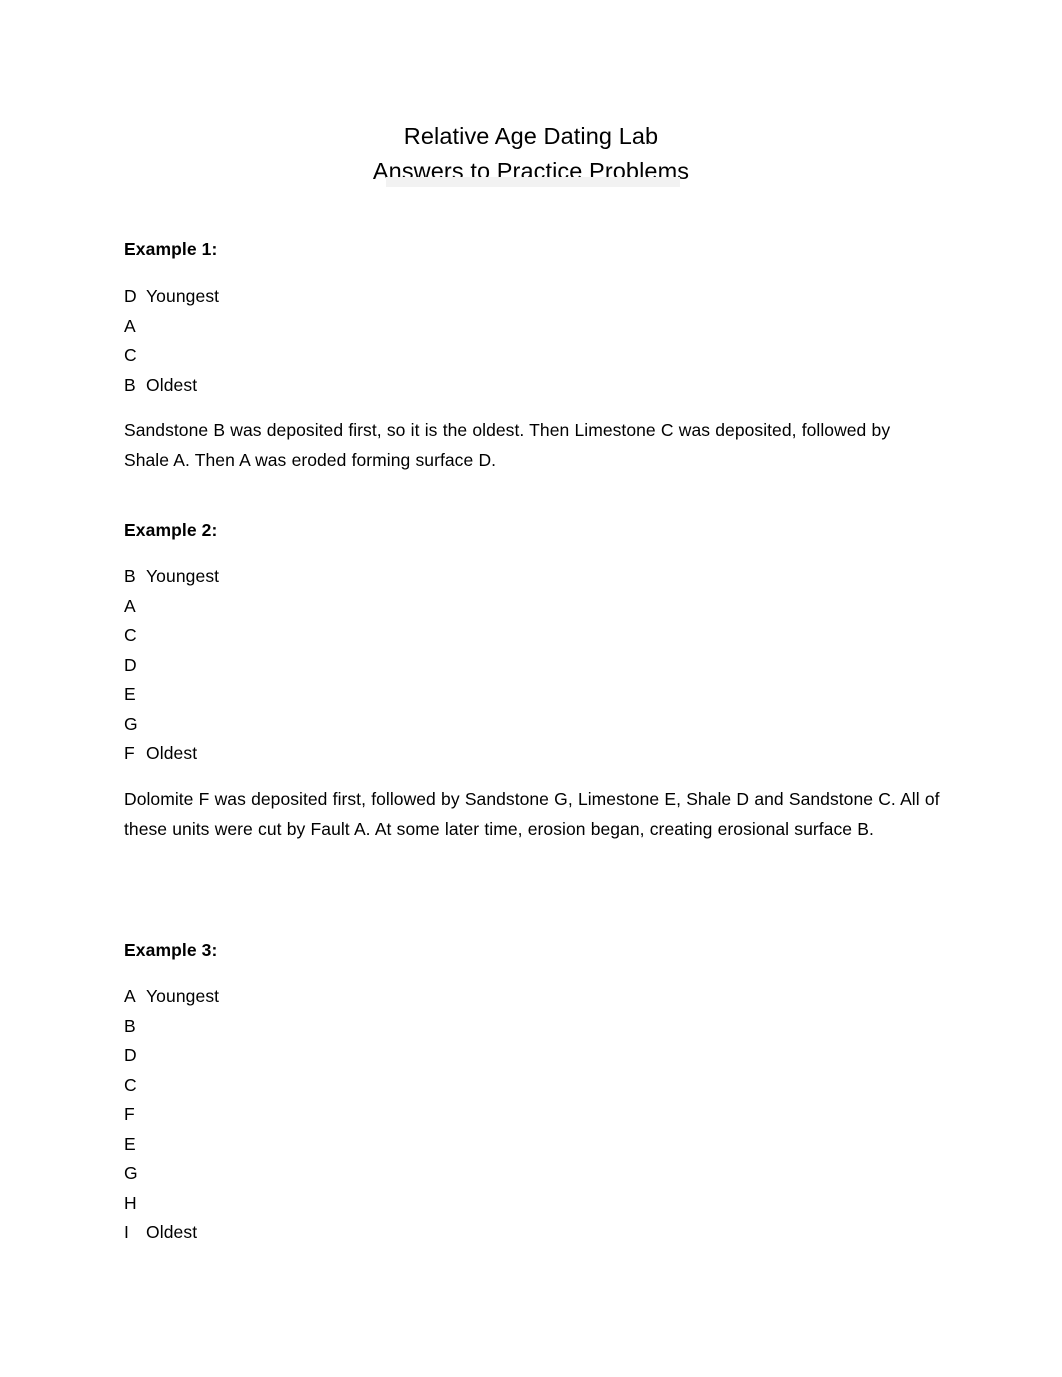  What do you see at coordinates (126, 1232) in the screenshot?
I see `sequence-letter: I` at bounding box center [126, 1232].